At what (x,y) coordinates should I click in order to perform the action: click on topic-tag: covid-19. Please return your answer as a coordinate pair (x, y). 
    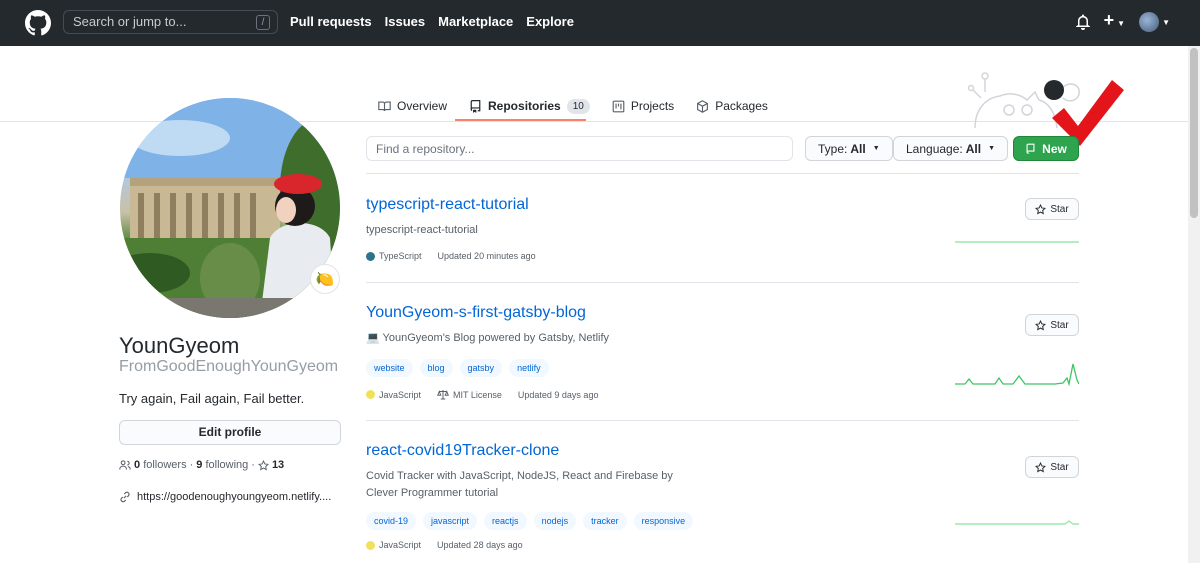
    Looking at the image, I should click on (391, 521).